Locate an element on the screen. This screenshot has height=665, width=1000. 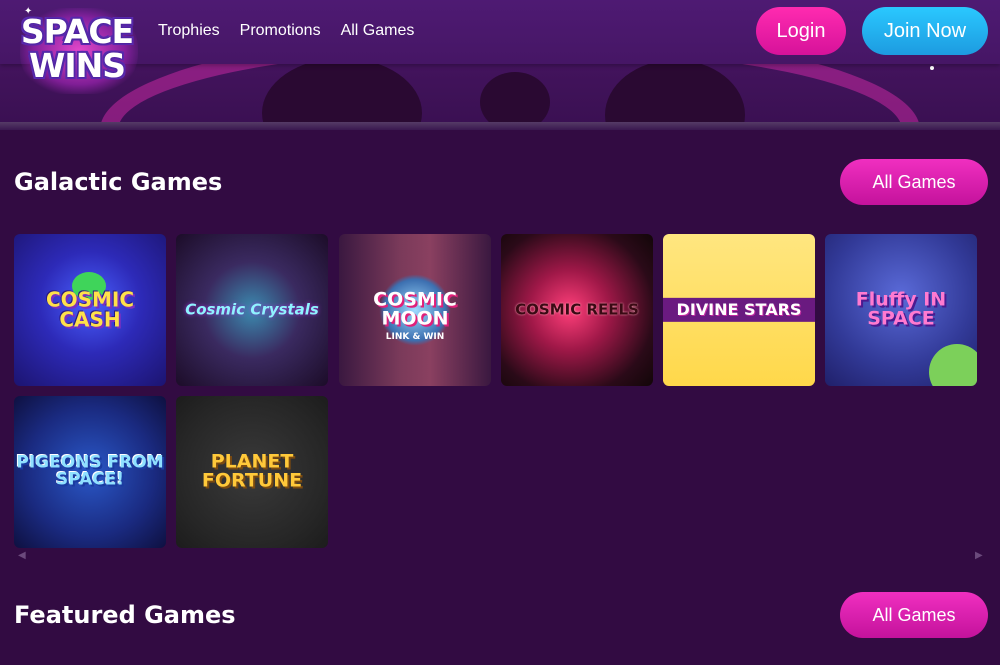
game-title: DIVINE STARS is located at coordinates (739, 310).